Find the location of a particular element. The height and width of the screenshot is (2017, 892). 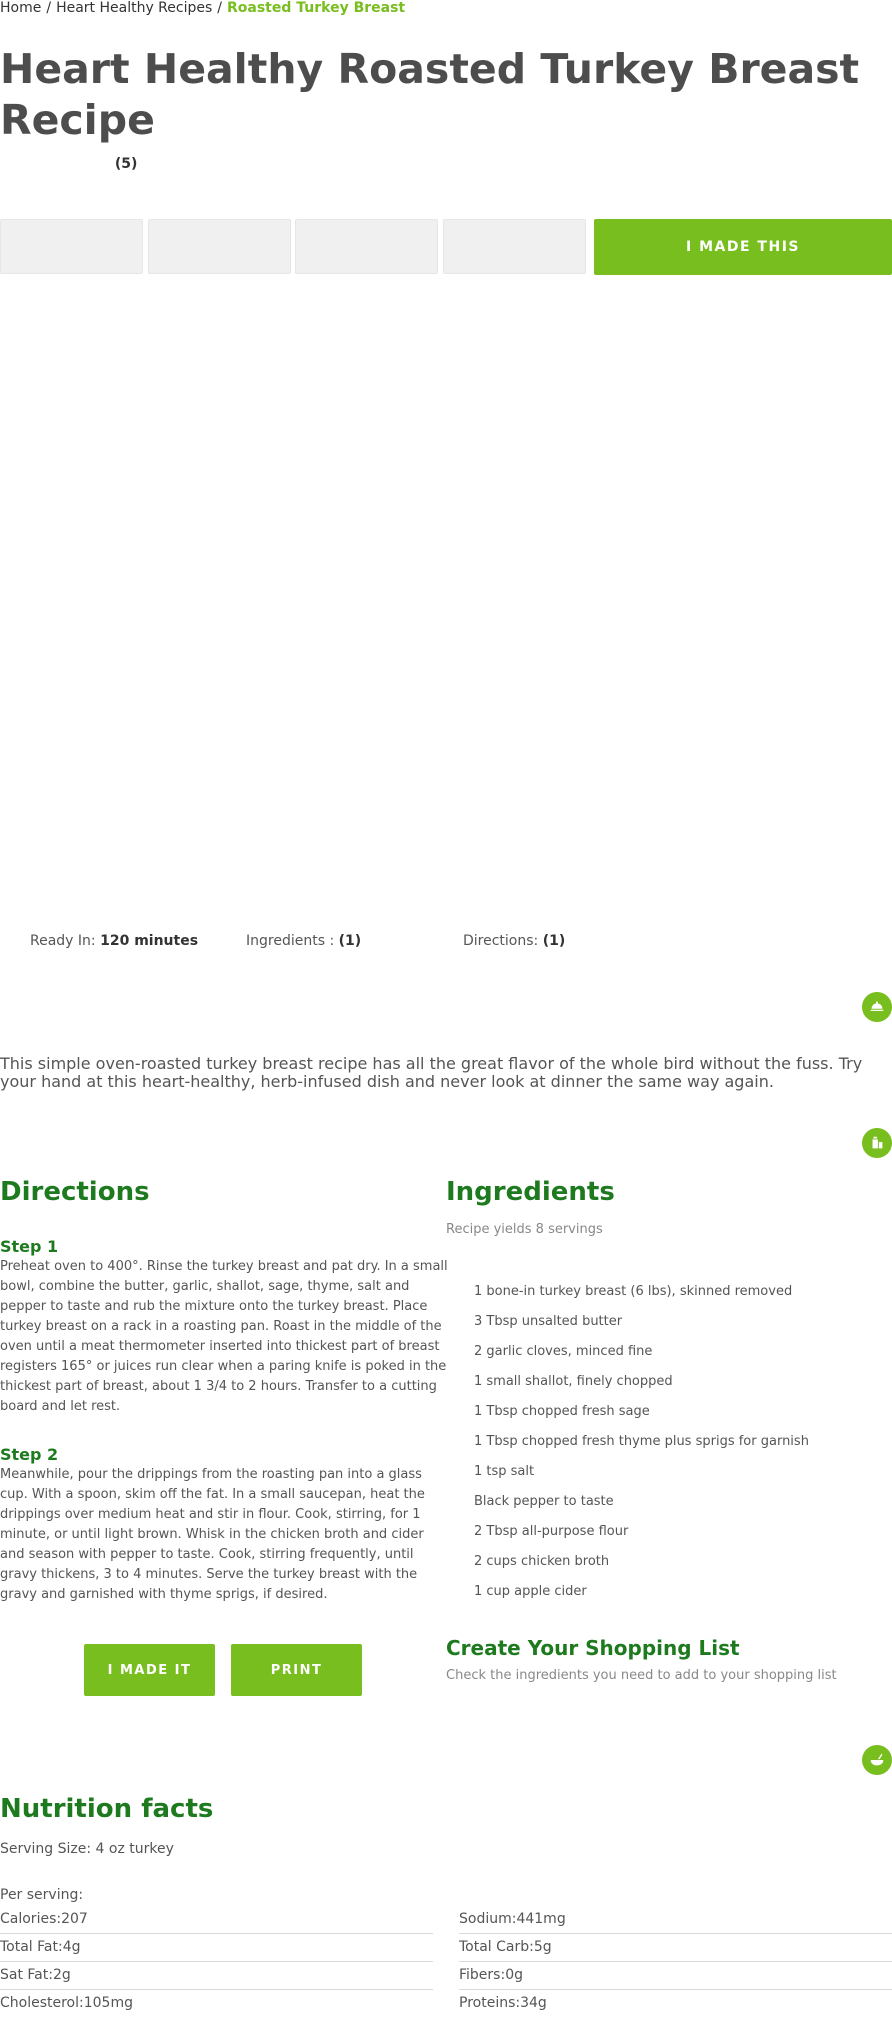

action-row: I MADE THIS is located at coordinates (446, 247).